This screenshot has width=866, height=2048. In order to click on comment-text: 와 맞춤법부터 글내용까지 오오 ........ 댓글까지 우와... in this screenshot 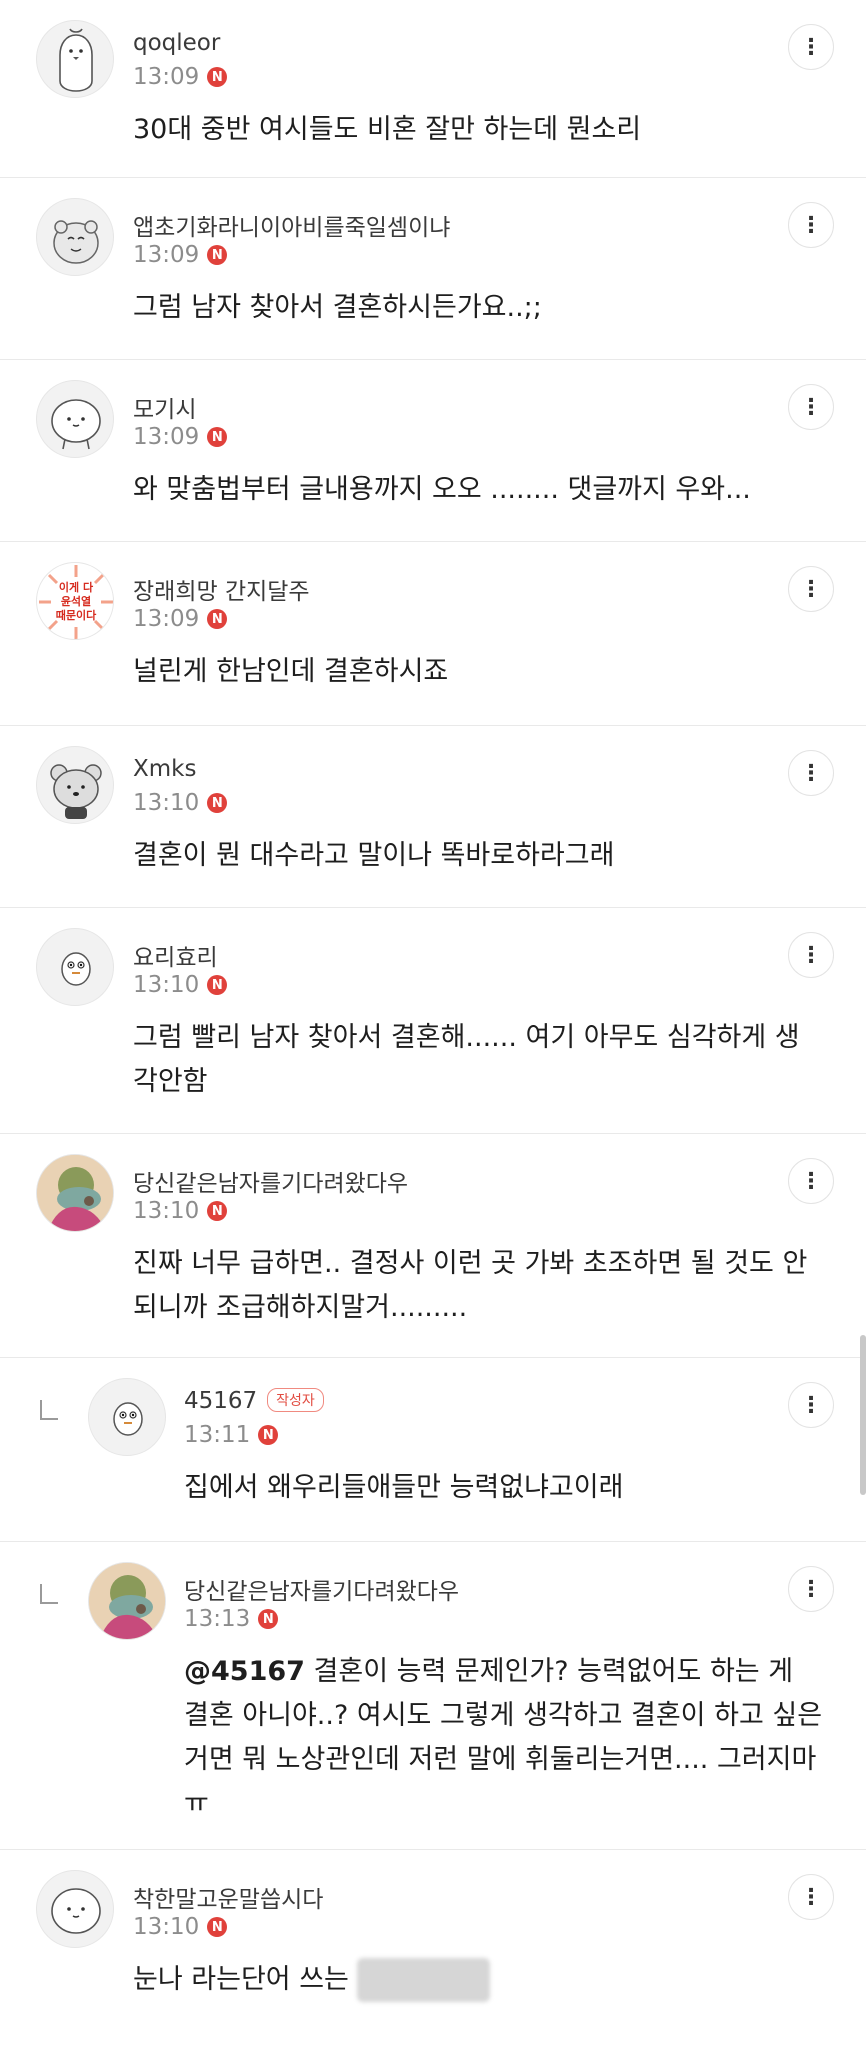, I will do `click(442, 489)`.